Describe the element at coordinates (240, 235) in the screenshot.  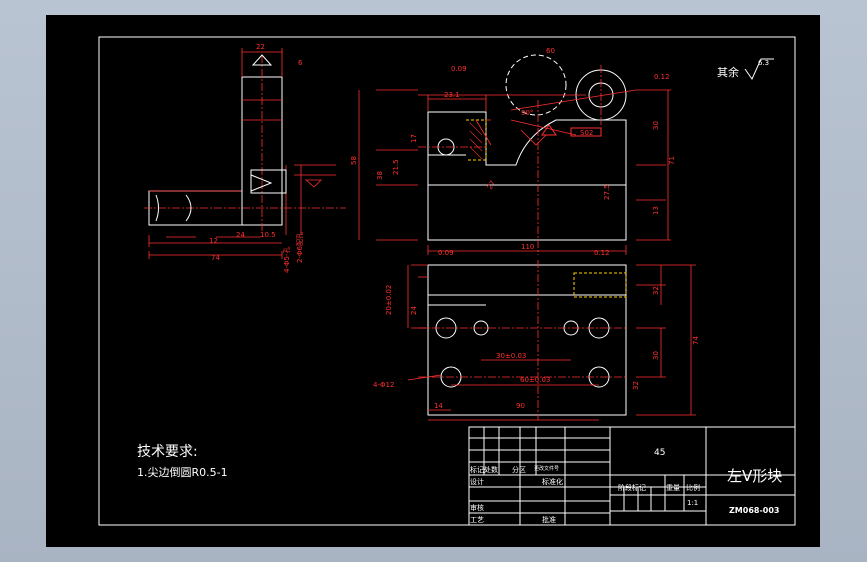
I see `dim-side-24: 24` at that location.